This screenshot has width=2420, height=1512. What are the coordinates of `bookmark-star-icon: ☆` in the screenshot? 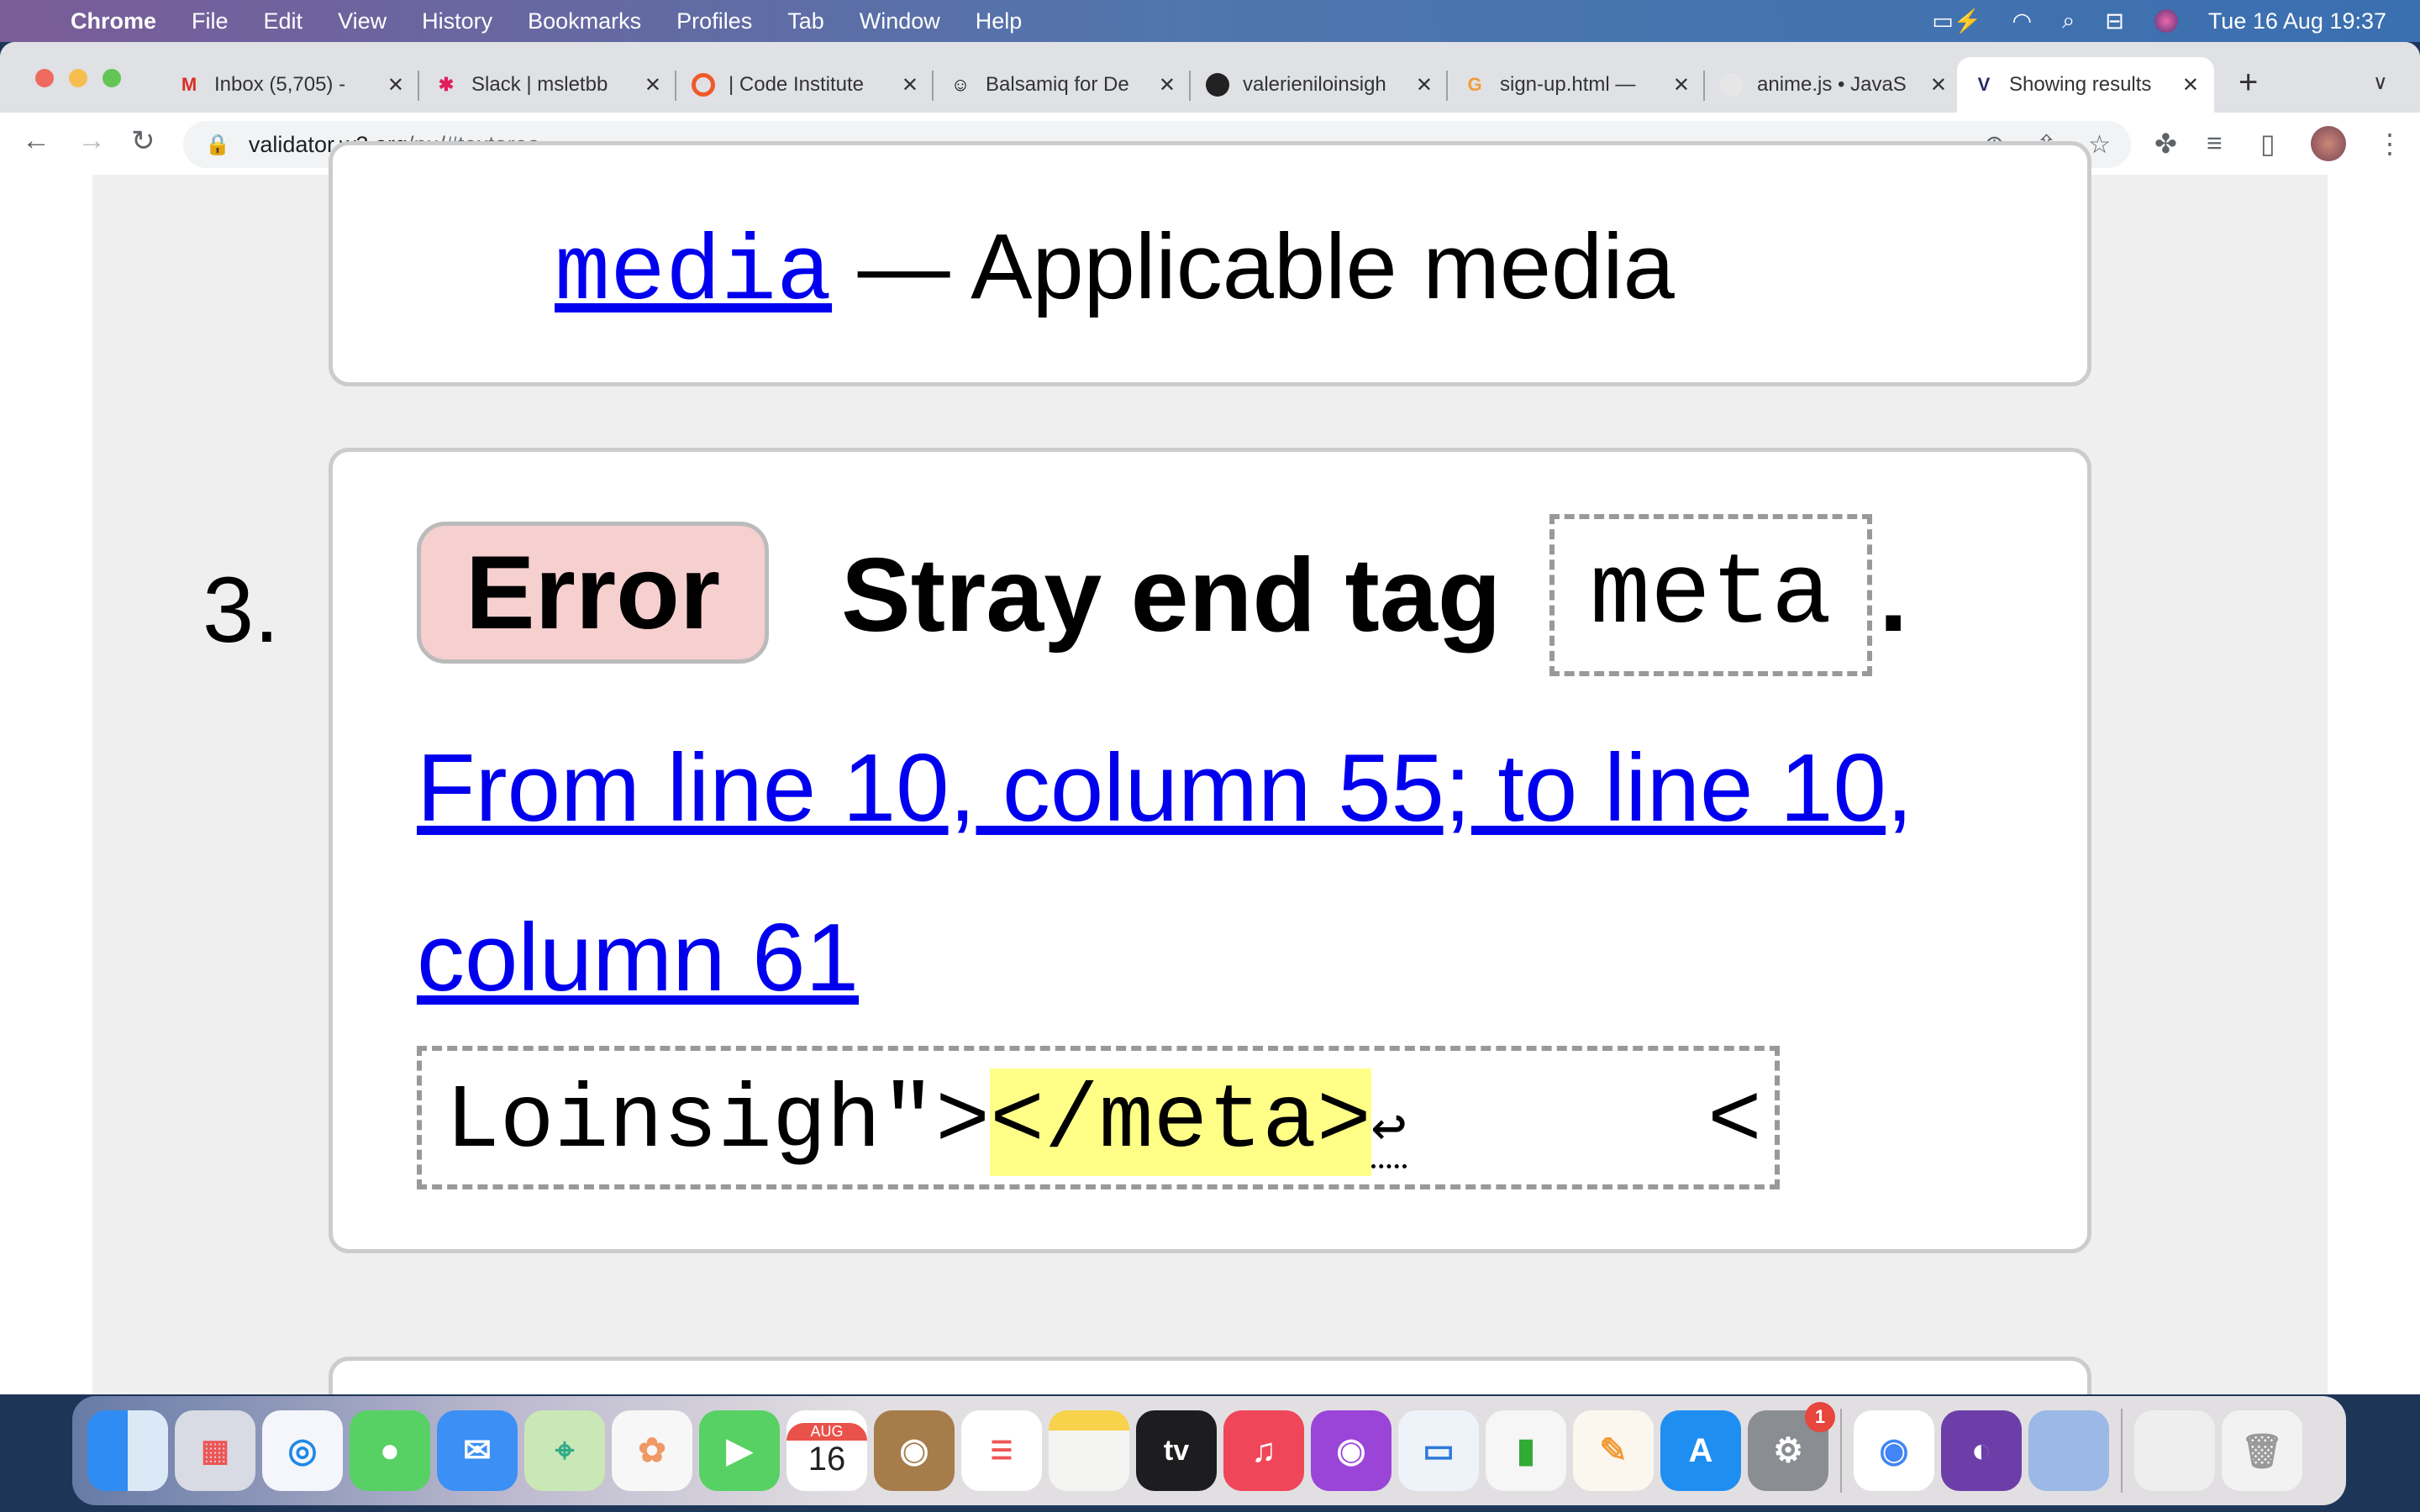 It's located at (2099, 145).